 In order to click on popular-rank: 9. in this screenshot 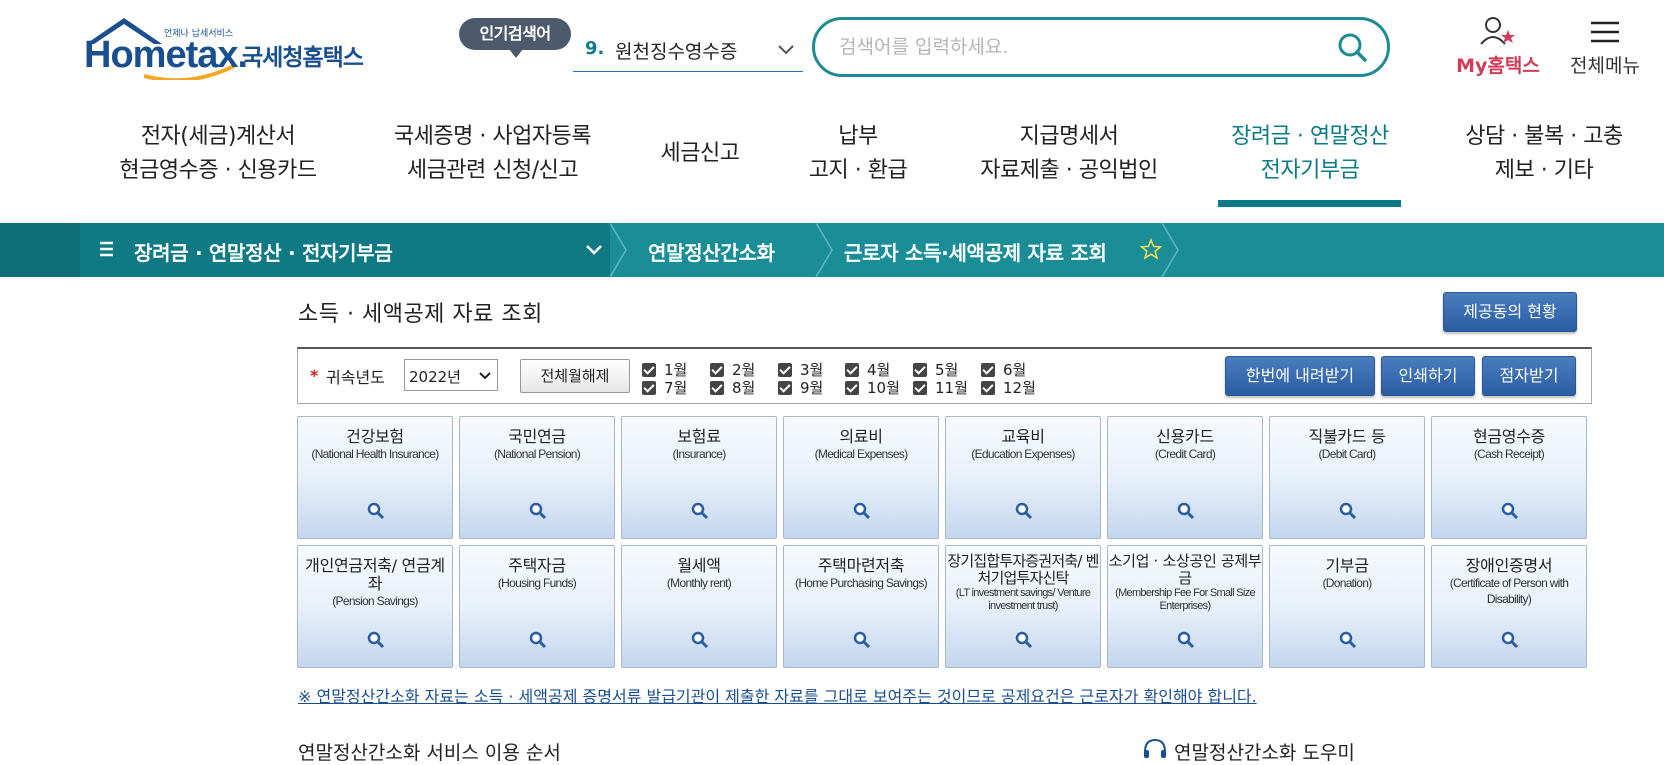, I will do `click(595, 48)`.